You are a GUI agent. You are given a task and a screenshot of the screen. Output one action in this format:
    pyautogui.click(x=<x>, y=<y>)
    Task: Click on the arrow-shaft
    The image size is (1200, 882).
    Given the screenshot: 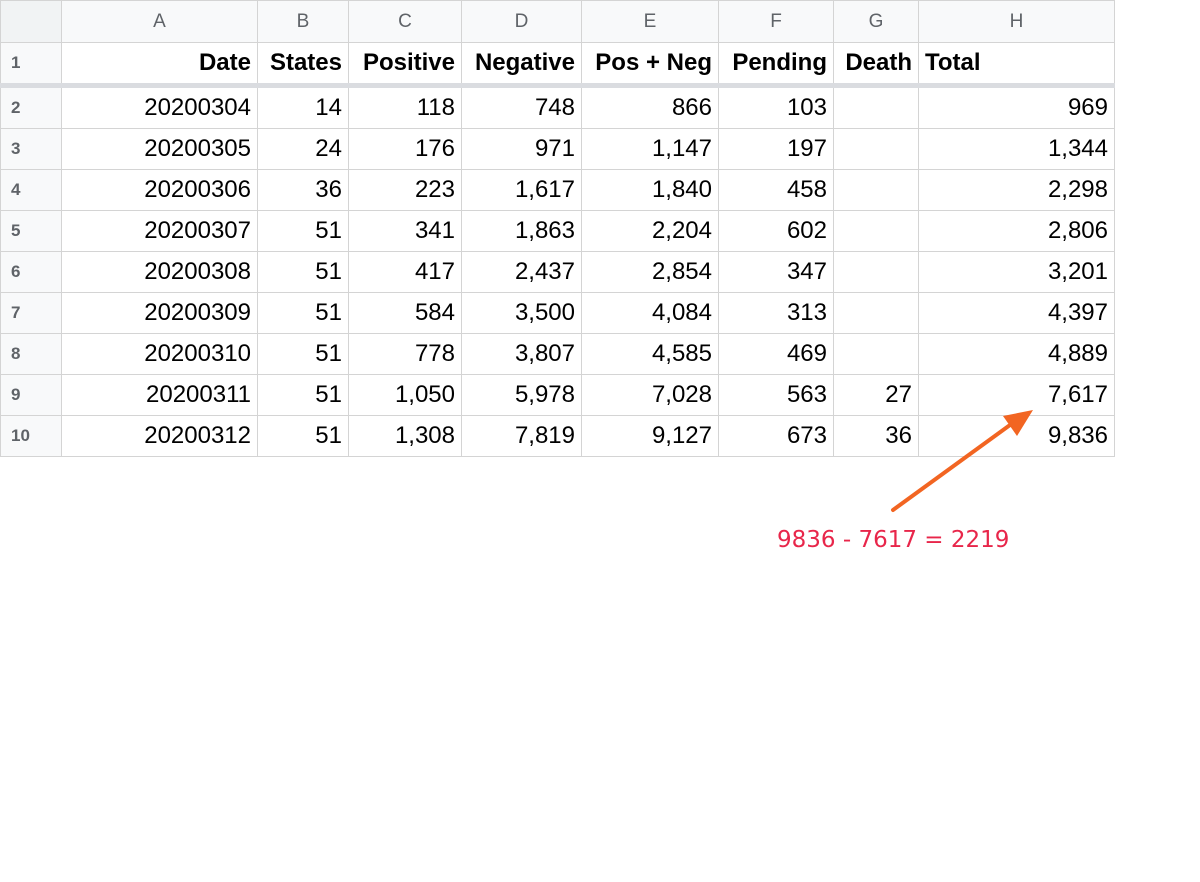 What is the action you would take?
    pyautogui.click(x=951, y=467)
    